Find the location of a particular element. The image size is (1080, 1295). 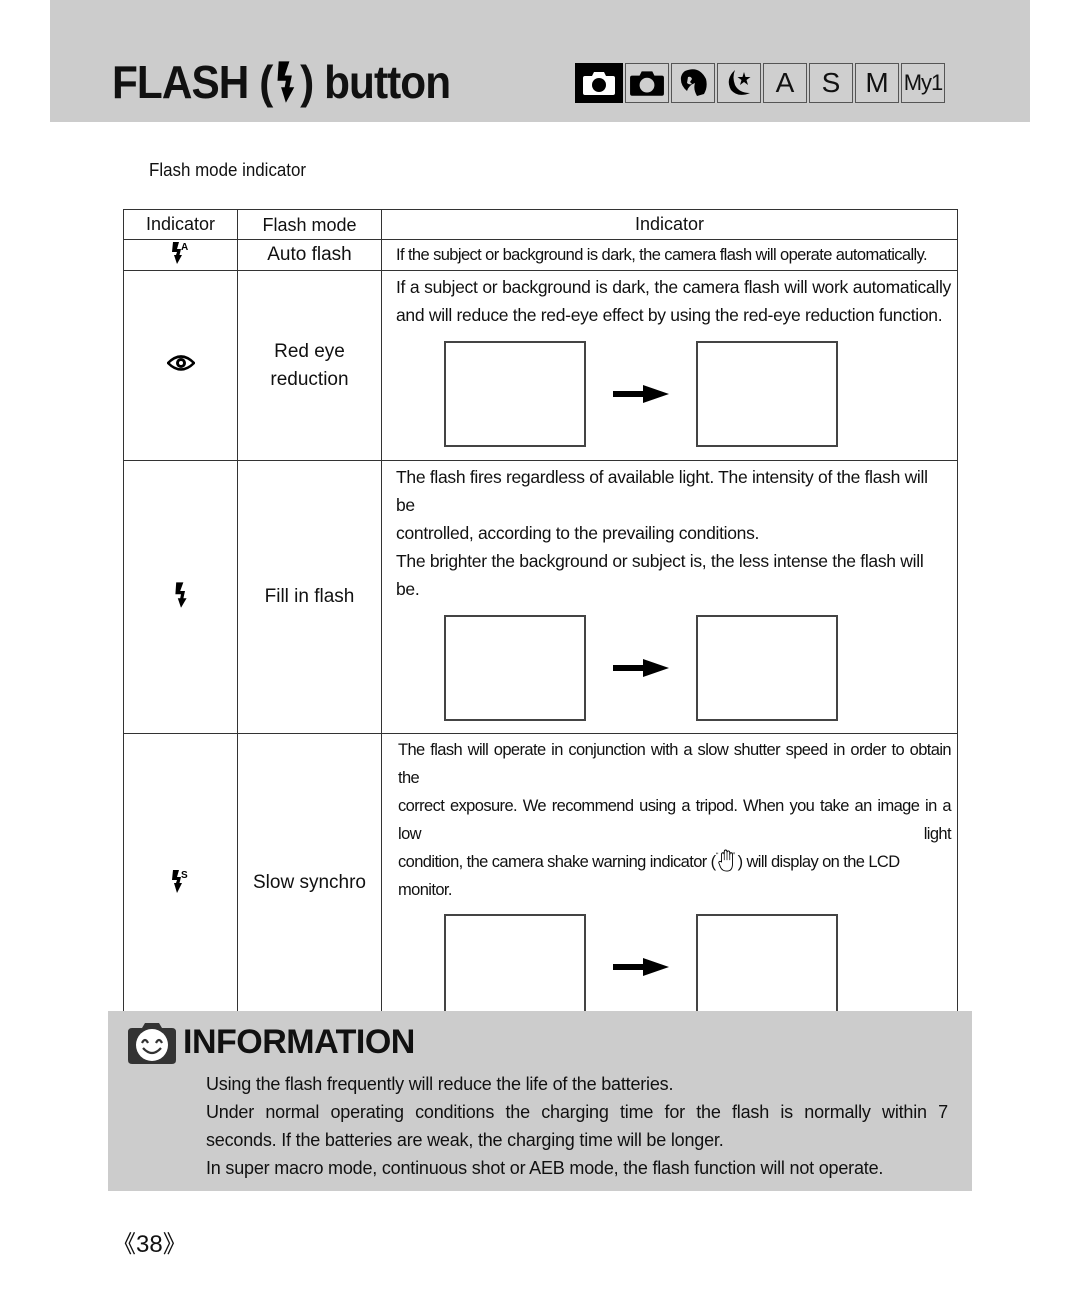

svg-text: S is located at coordinates (184, 875).